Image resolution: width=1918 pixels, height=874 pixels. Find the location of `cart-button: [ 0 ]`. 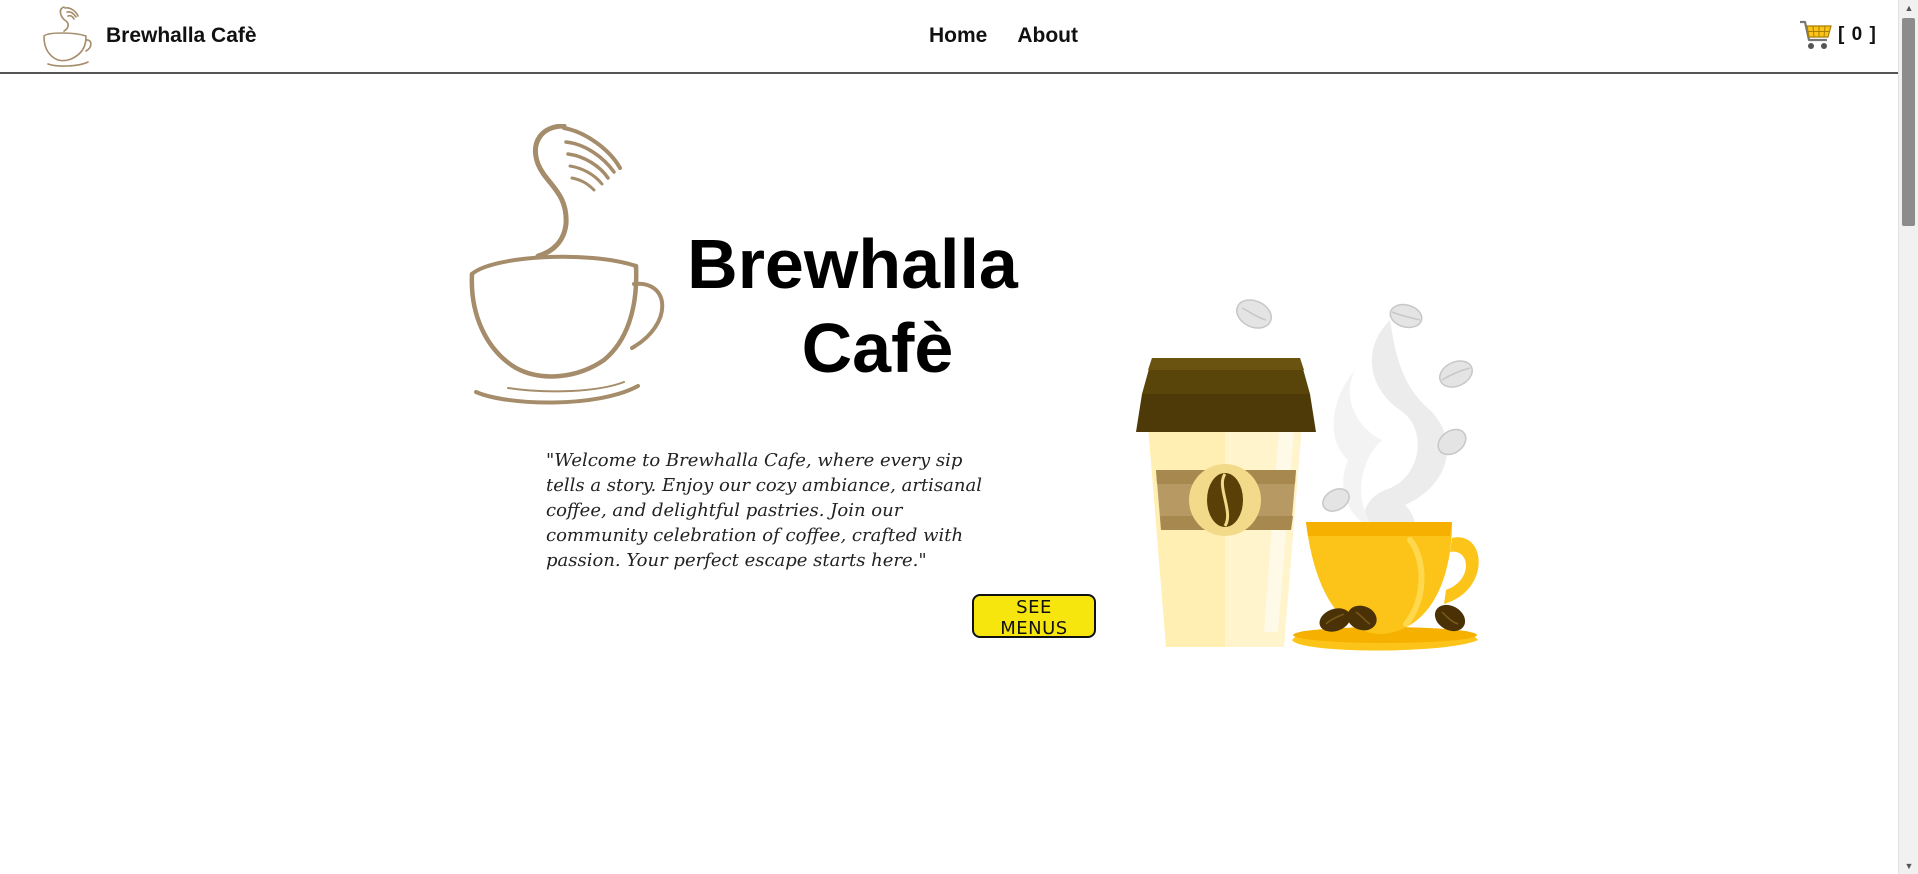

cart-button: [ 0 ] is located at coordinates (1837, 35).